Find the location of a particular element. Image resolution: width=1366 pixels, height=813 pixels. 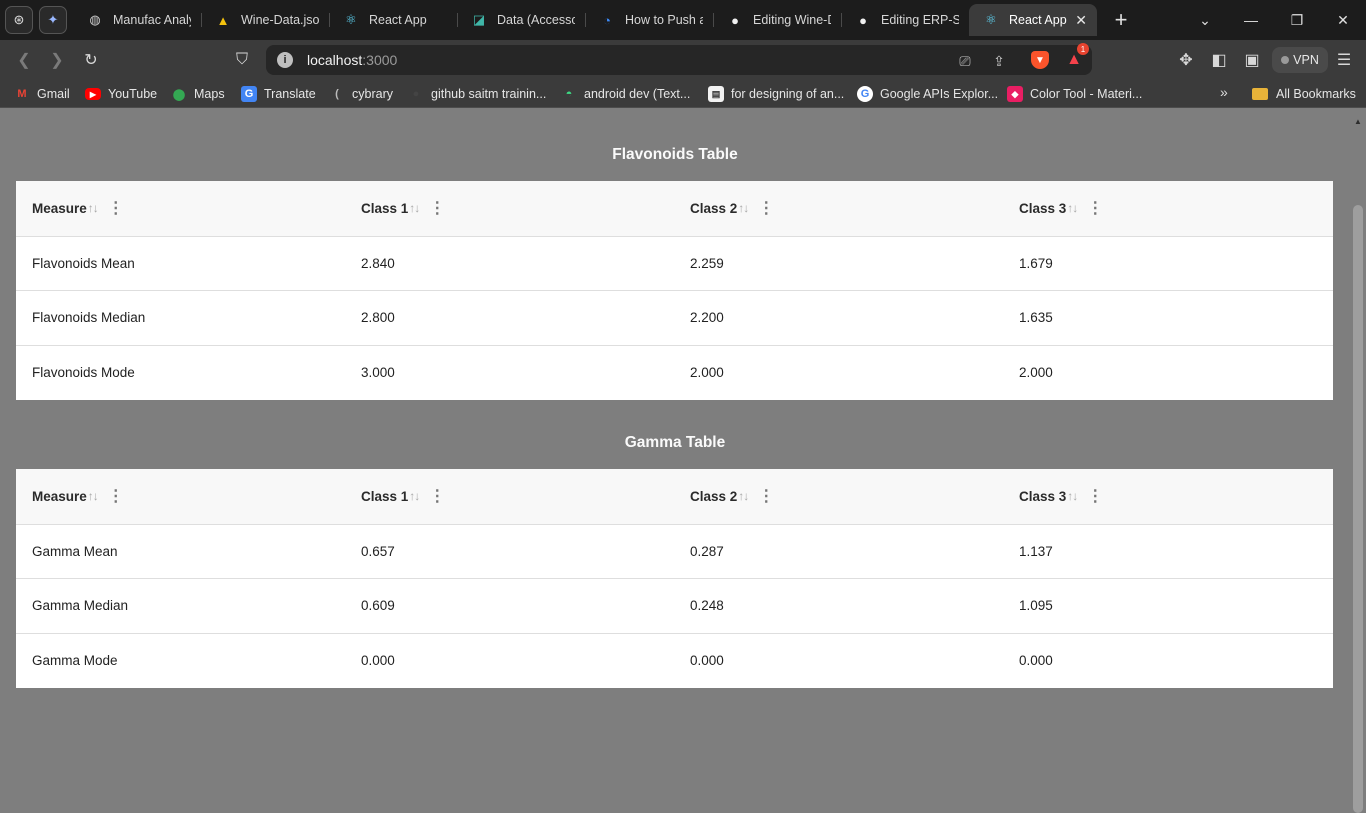

tab-4: ◔ How to Push an is located at coordinates (649, 20).